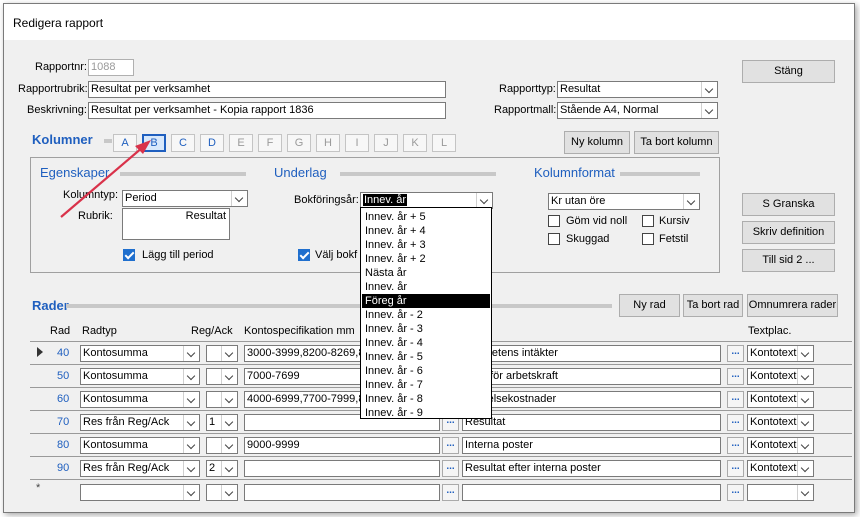  I want to click on tab-column-e: E, so click(241, 143).